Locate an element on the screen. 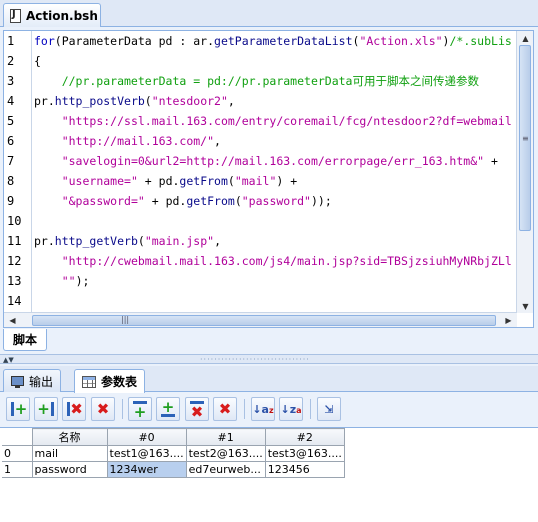 This screenshot has height=522, width=538. table-header-row: 名称 #0 #1 #2 is located at coordinates (173, 437).